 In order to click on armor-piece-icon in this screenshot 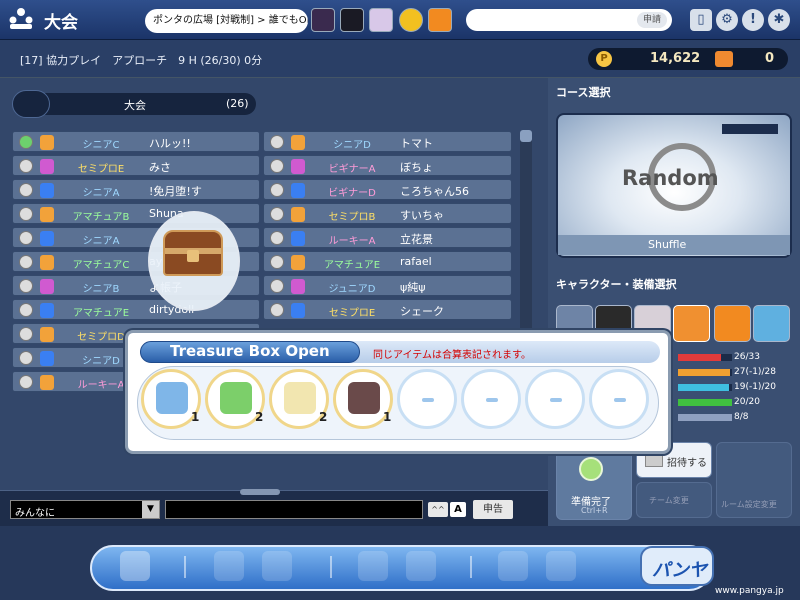, I will do `click(364, 398)`.